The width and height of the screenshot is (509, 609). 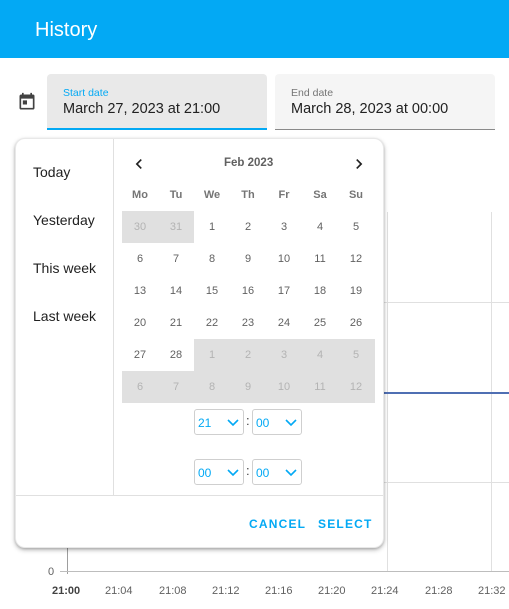 I want to click on cancel-button: CANCEL, so click(x=277, y=524).